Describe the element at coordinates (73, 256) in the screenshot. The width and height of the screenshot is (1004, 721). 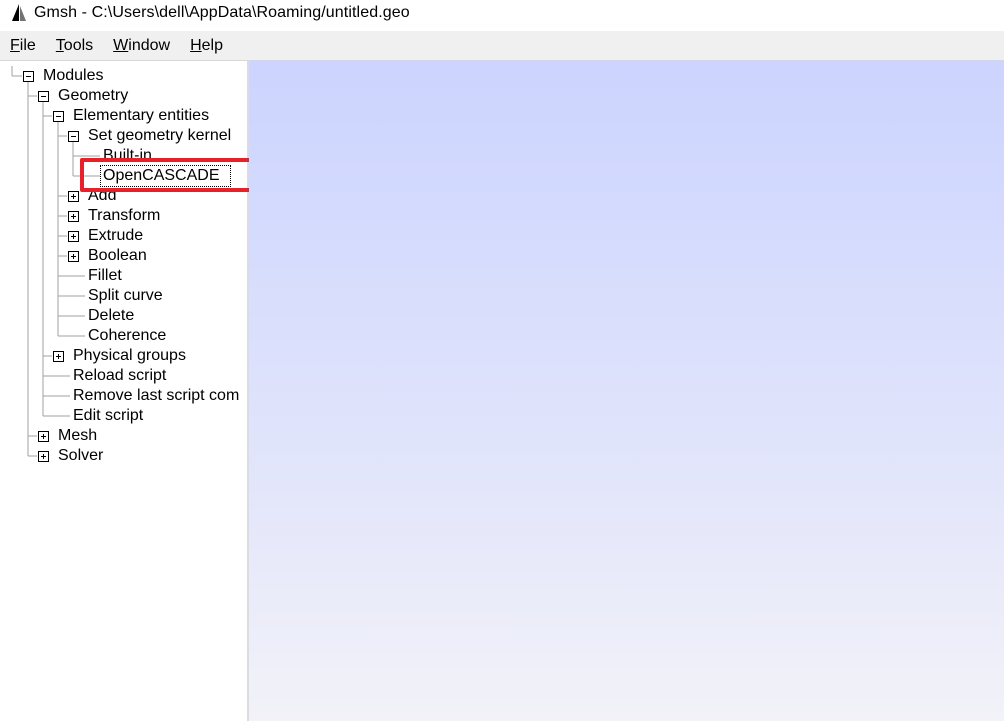
I see `boolean-expand-toggle` at that location.